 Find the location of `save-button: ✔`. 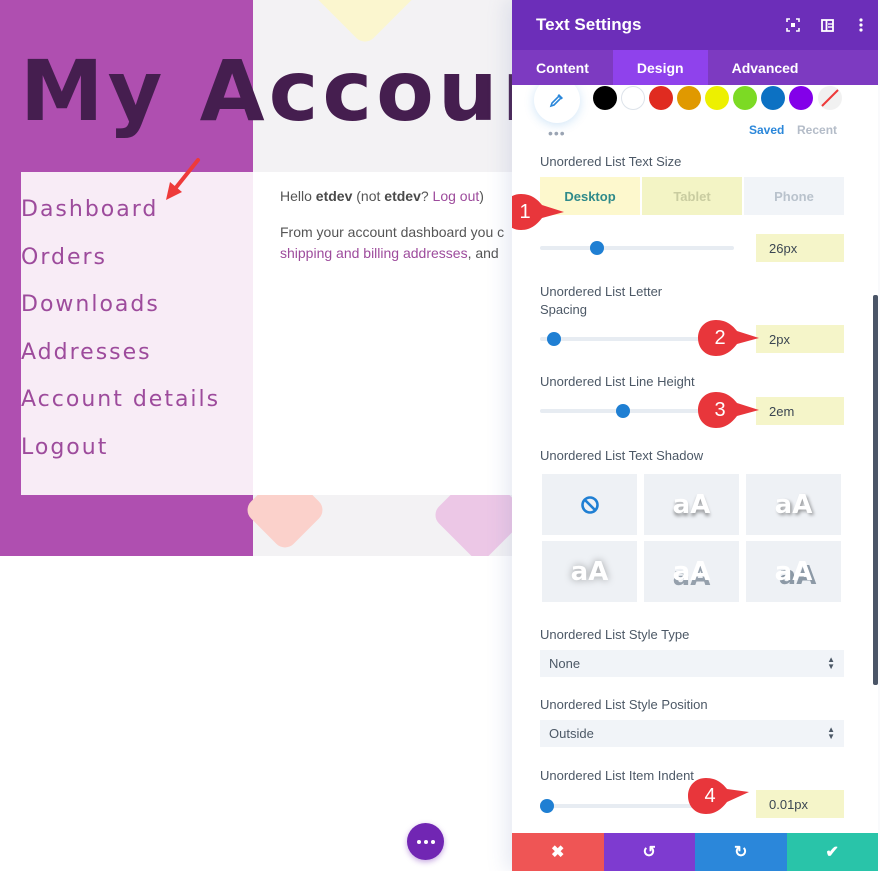

save-button: ✔ is located at coordinates (832, 852).